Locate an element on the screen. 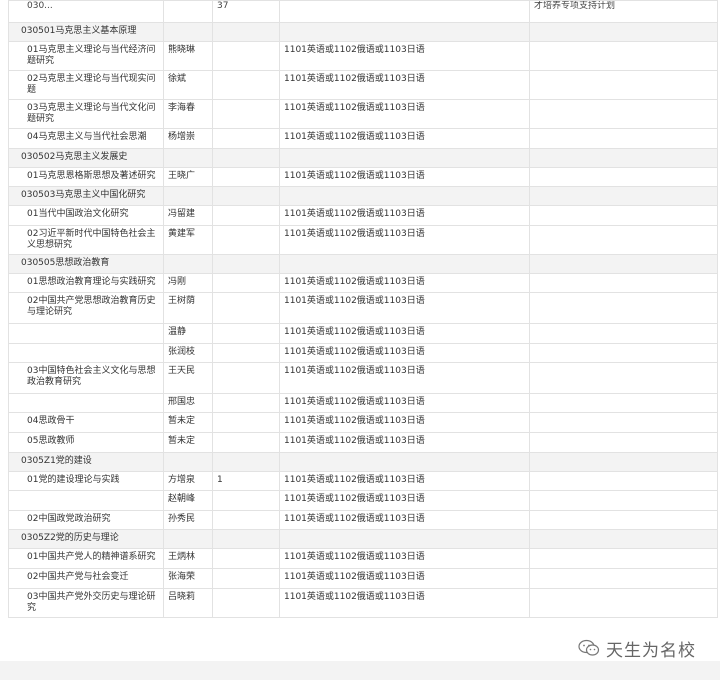 The width and height of the screenshot is (720, 680). cell-supervisor: 赵朝峰 is located at coordinates (188, 500).